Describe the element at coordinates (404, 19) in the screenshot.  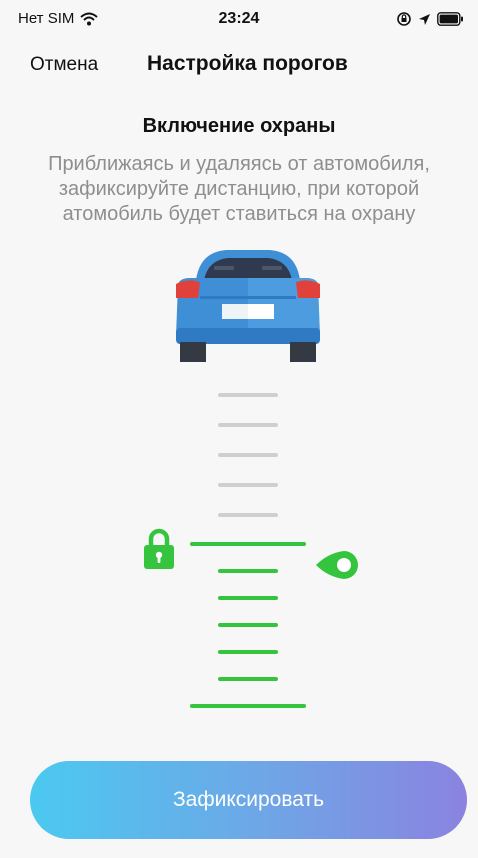
I see `rotation-lock-icon` at that location.